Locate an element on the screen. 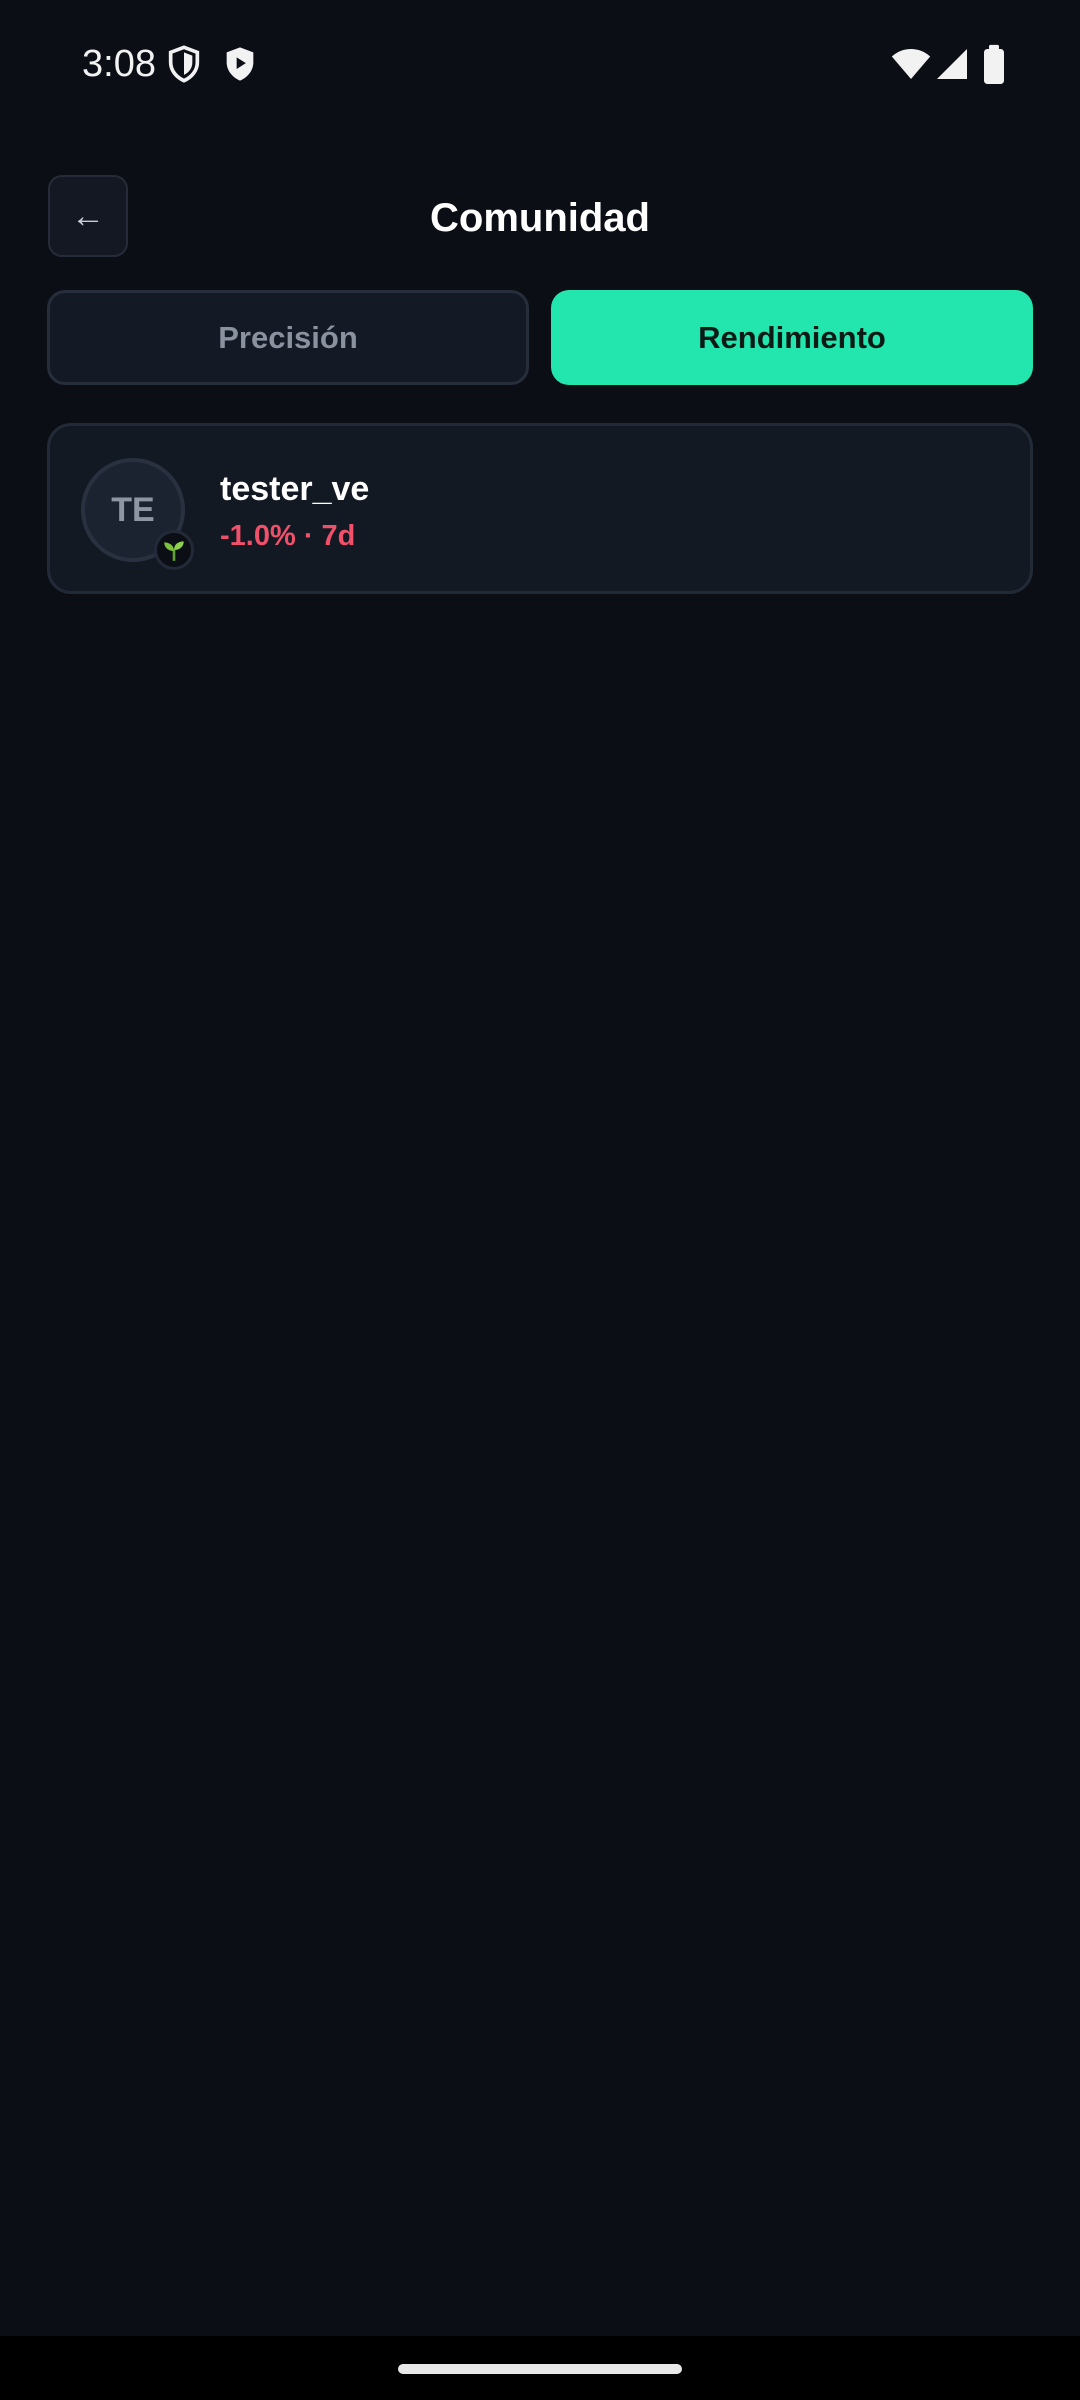  battery-icon is located at coordinates (994, 64).